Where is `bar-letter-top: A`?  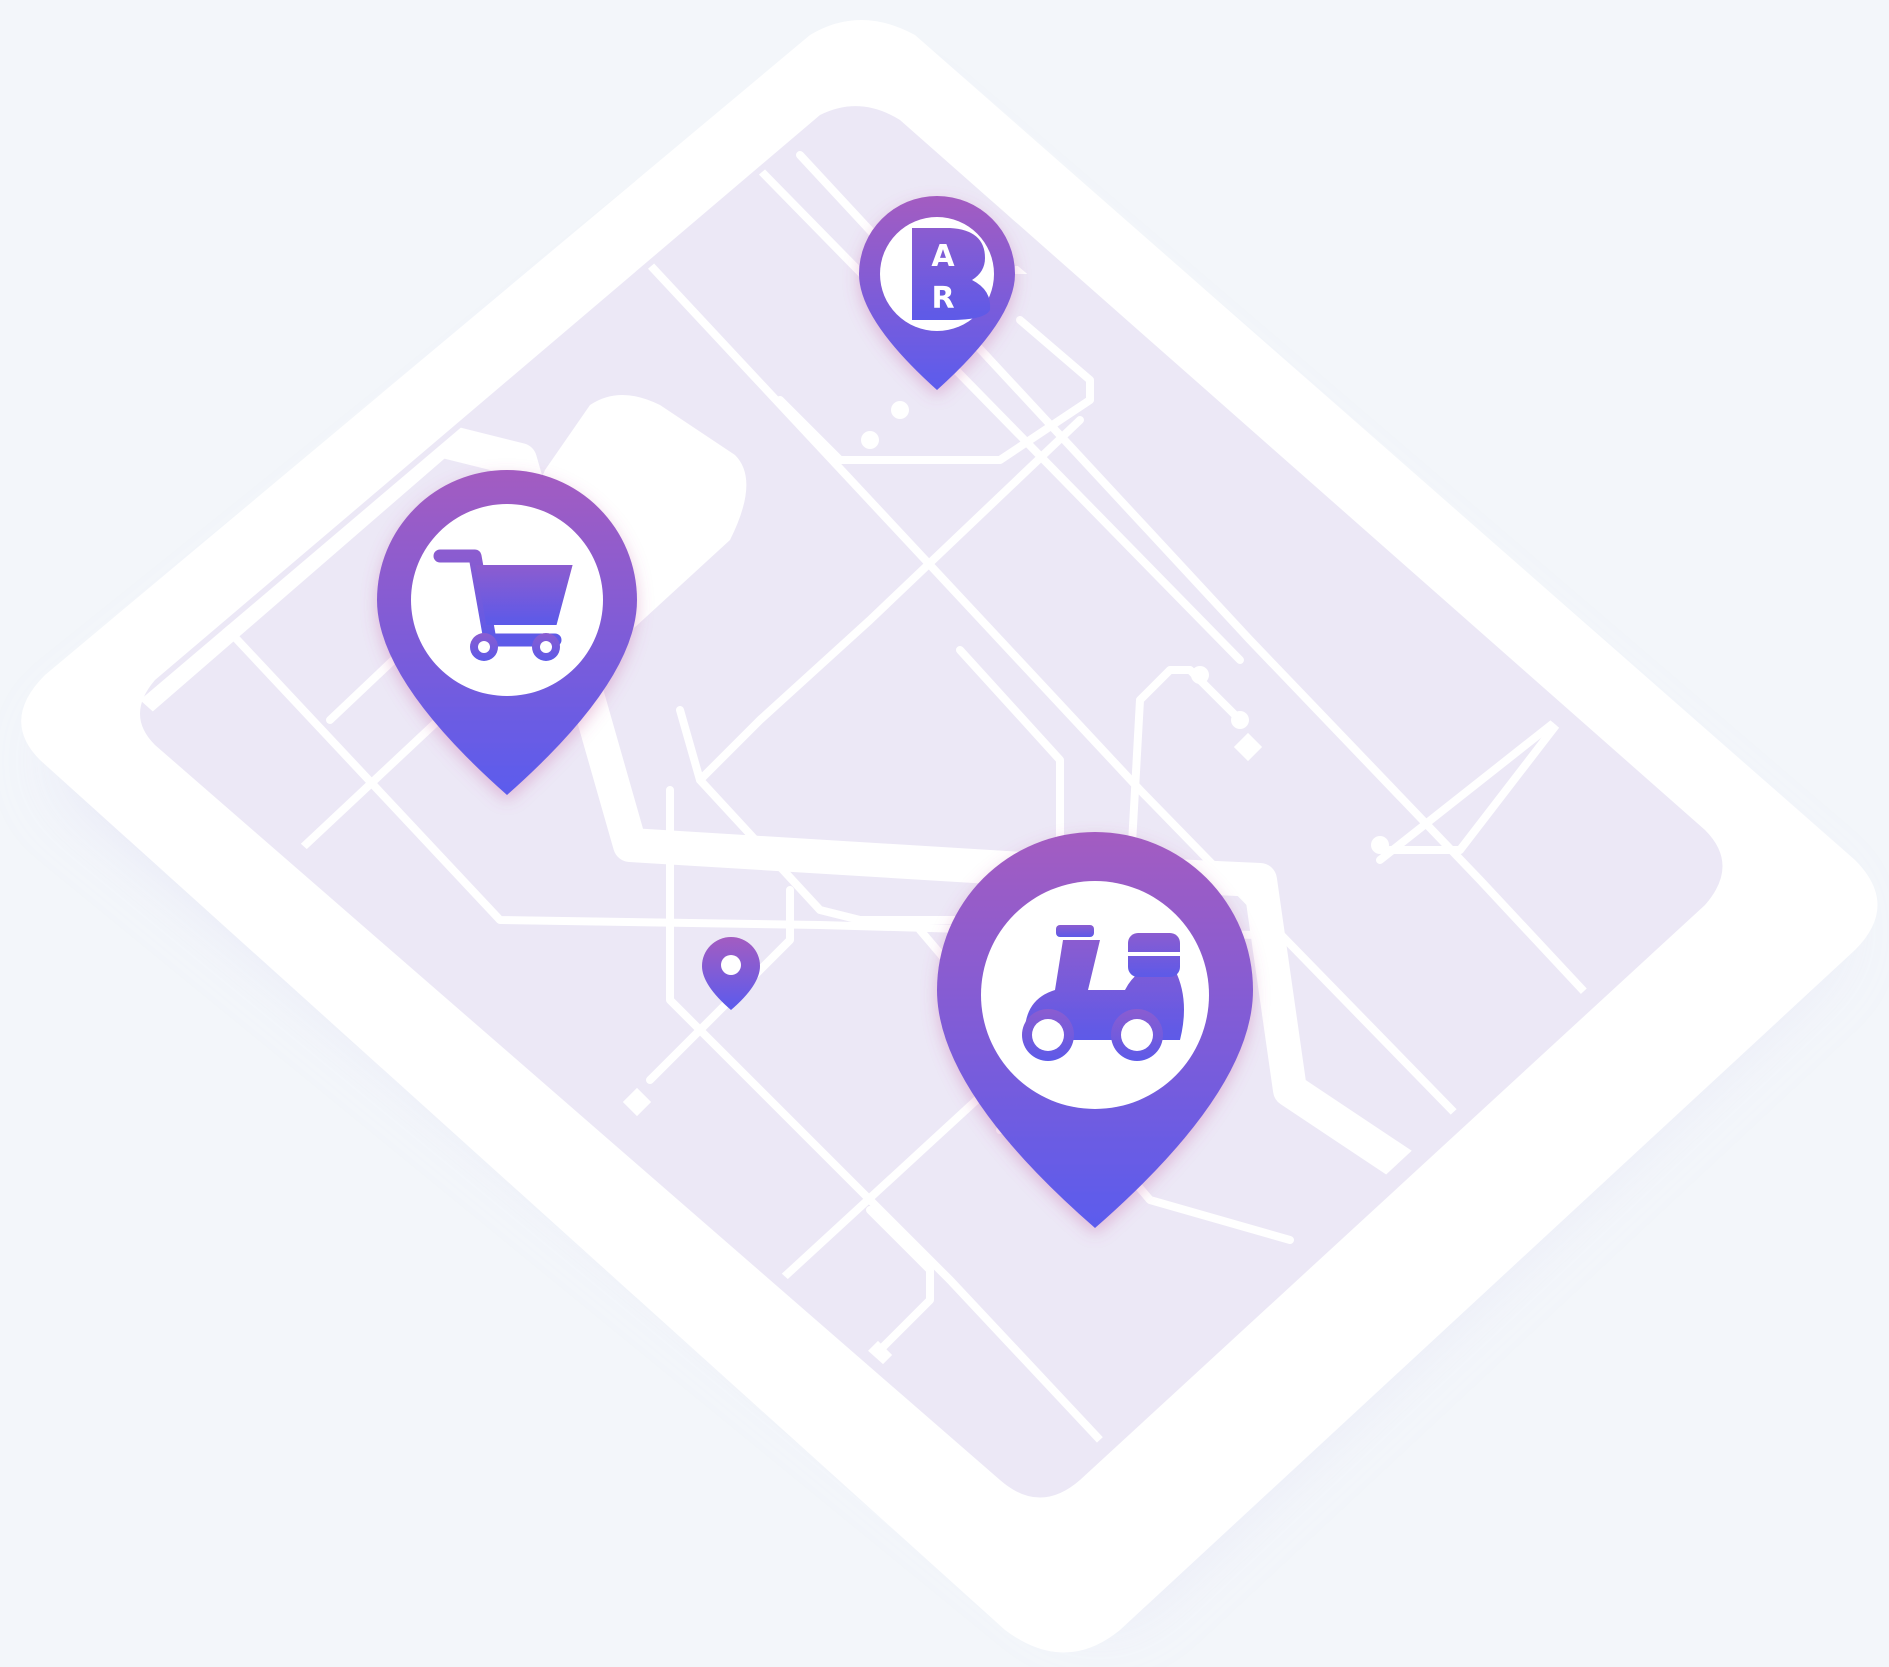
bar-letter-top: A is located at coordinates (943, 256).